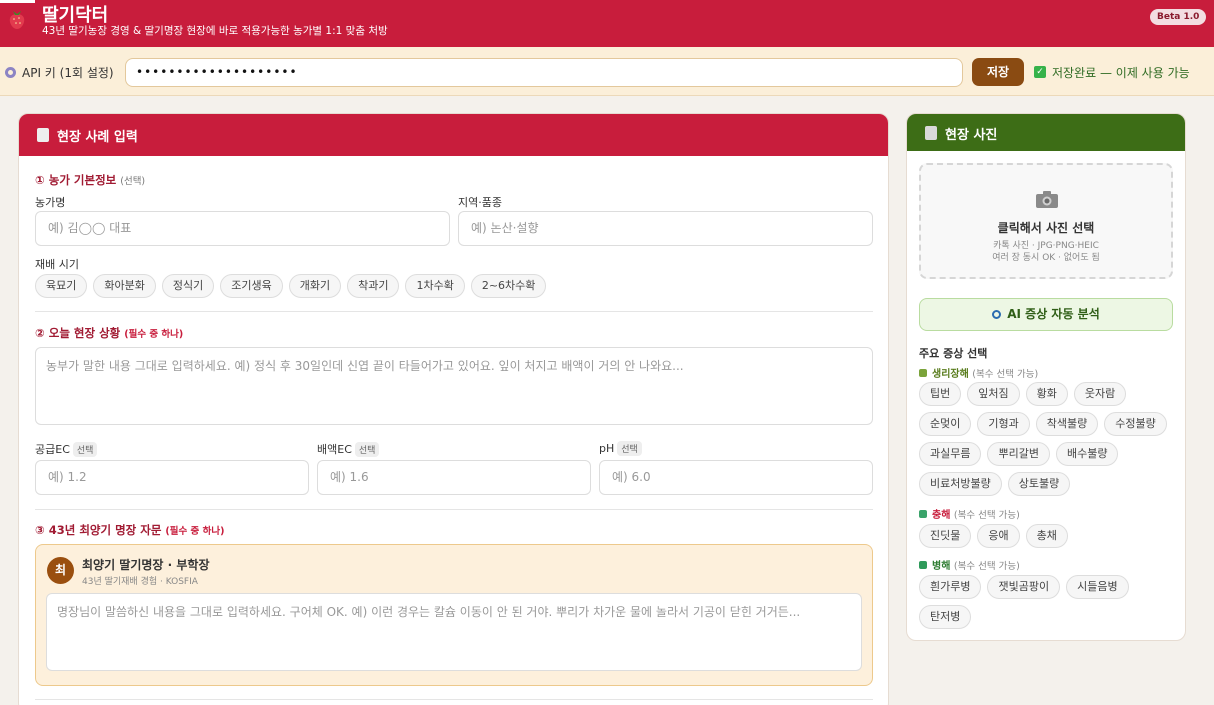 Image resolution: width=1214 pixels, height=705 pixels. Describe the element at coordinates (188, 286) in the screenshot. I see `stage-chip: 정식기` at that location.